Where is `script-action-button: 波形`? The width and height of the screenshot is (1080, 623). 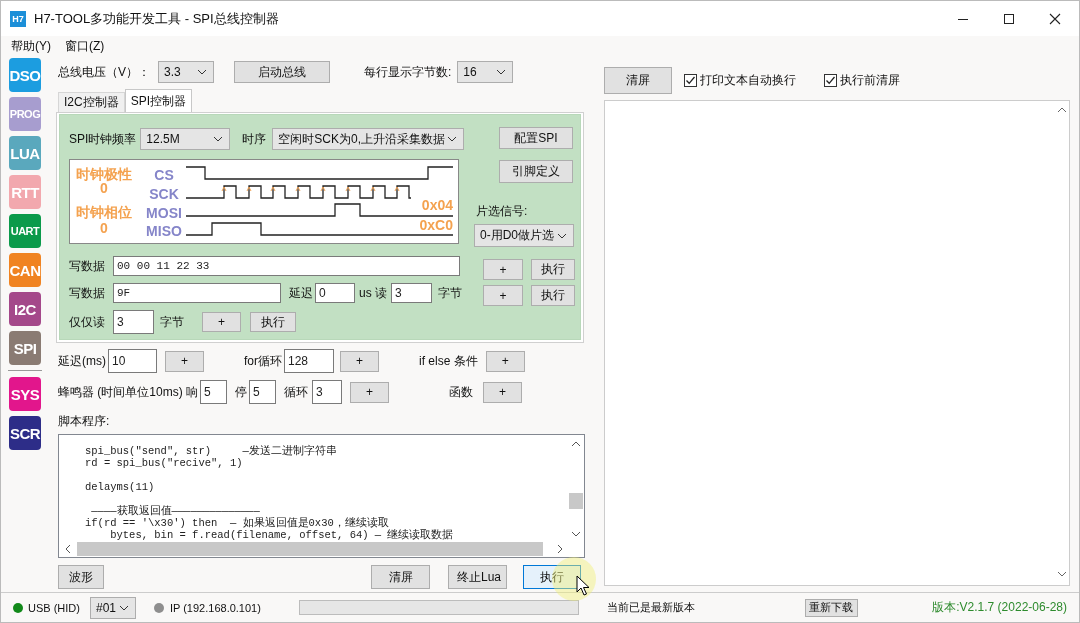
script-action-button: 波形 is located at coordinates (81, 577).